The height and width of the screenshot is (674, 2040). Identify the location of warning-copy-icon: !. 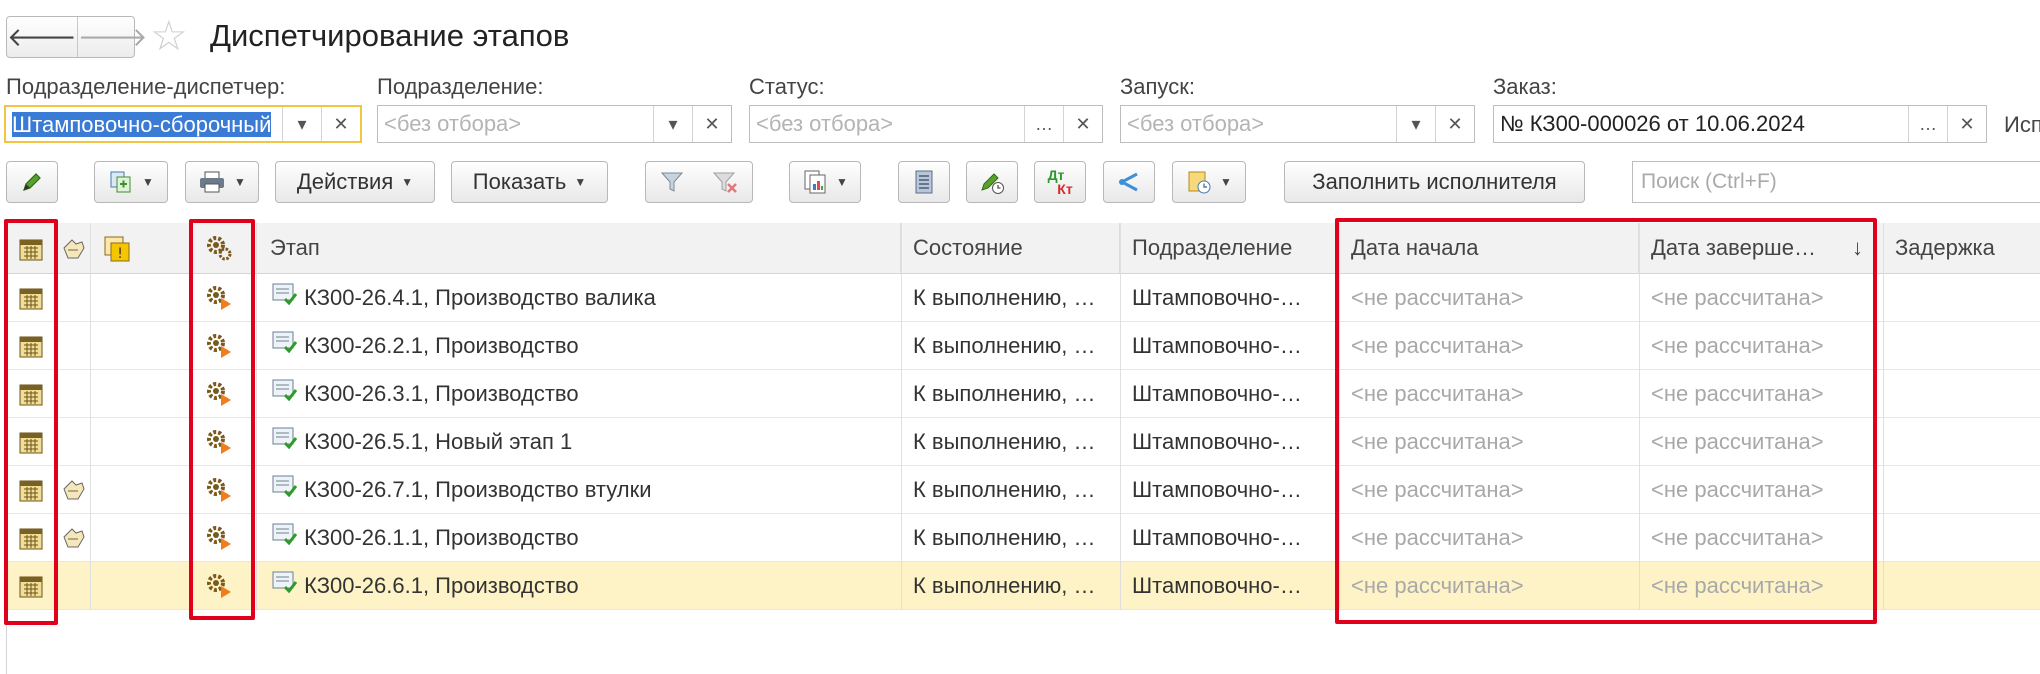
(117, 251).